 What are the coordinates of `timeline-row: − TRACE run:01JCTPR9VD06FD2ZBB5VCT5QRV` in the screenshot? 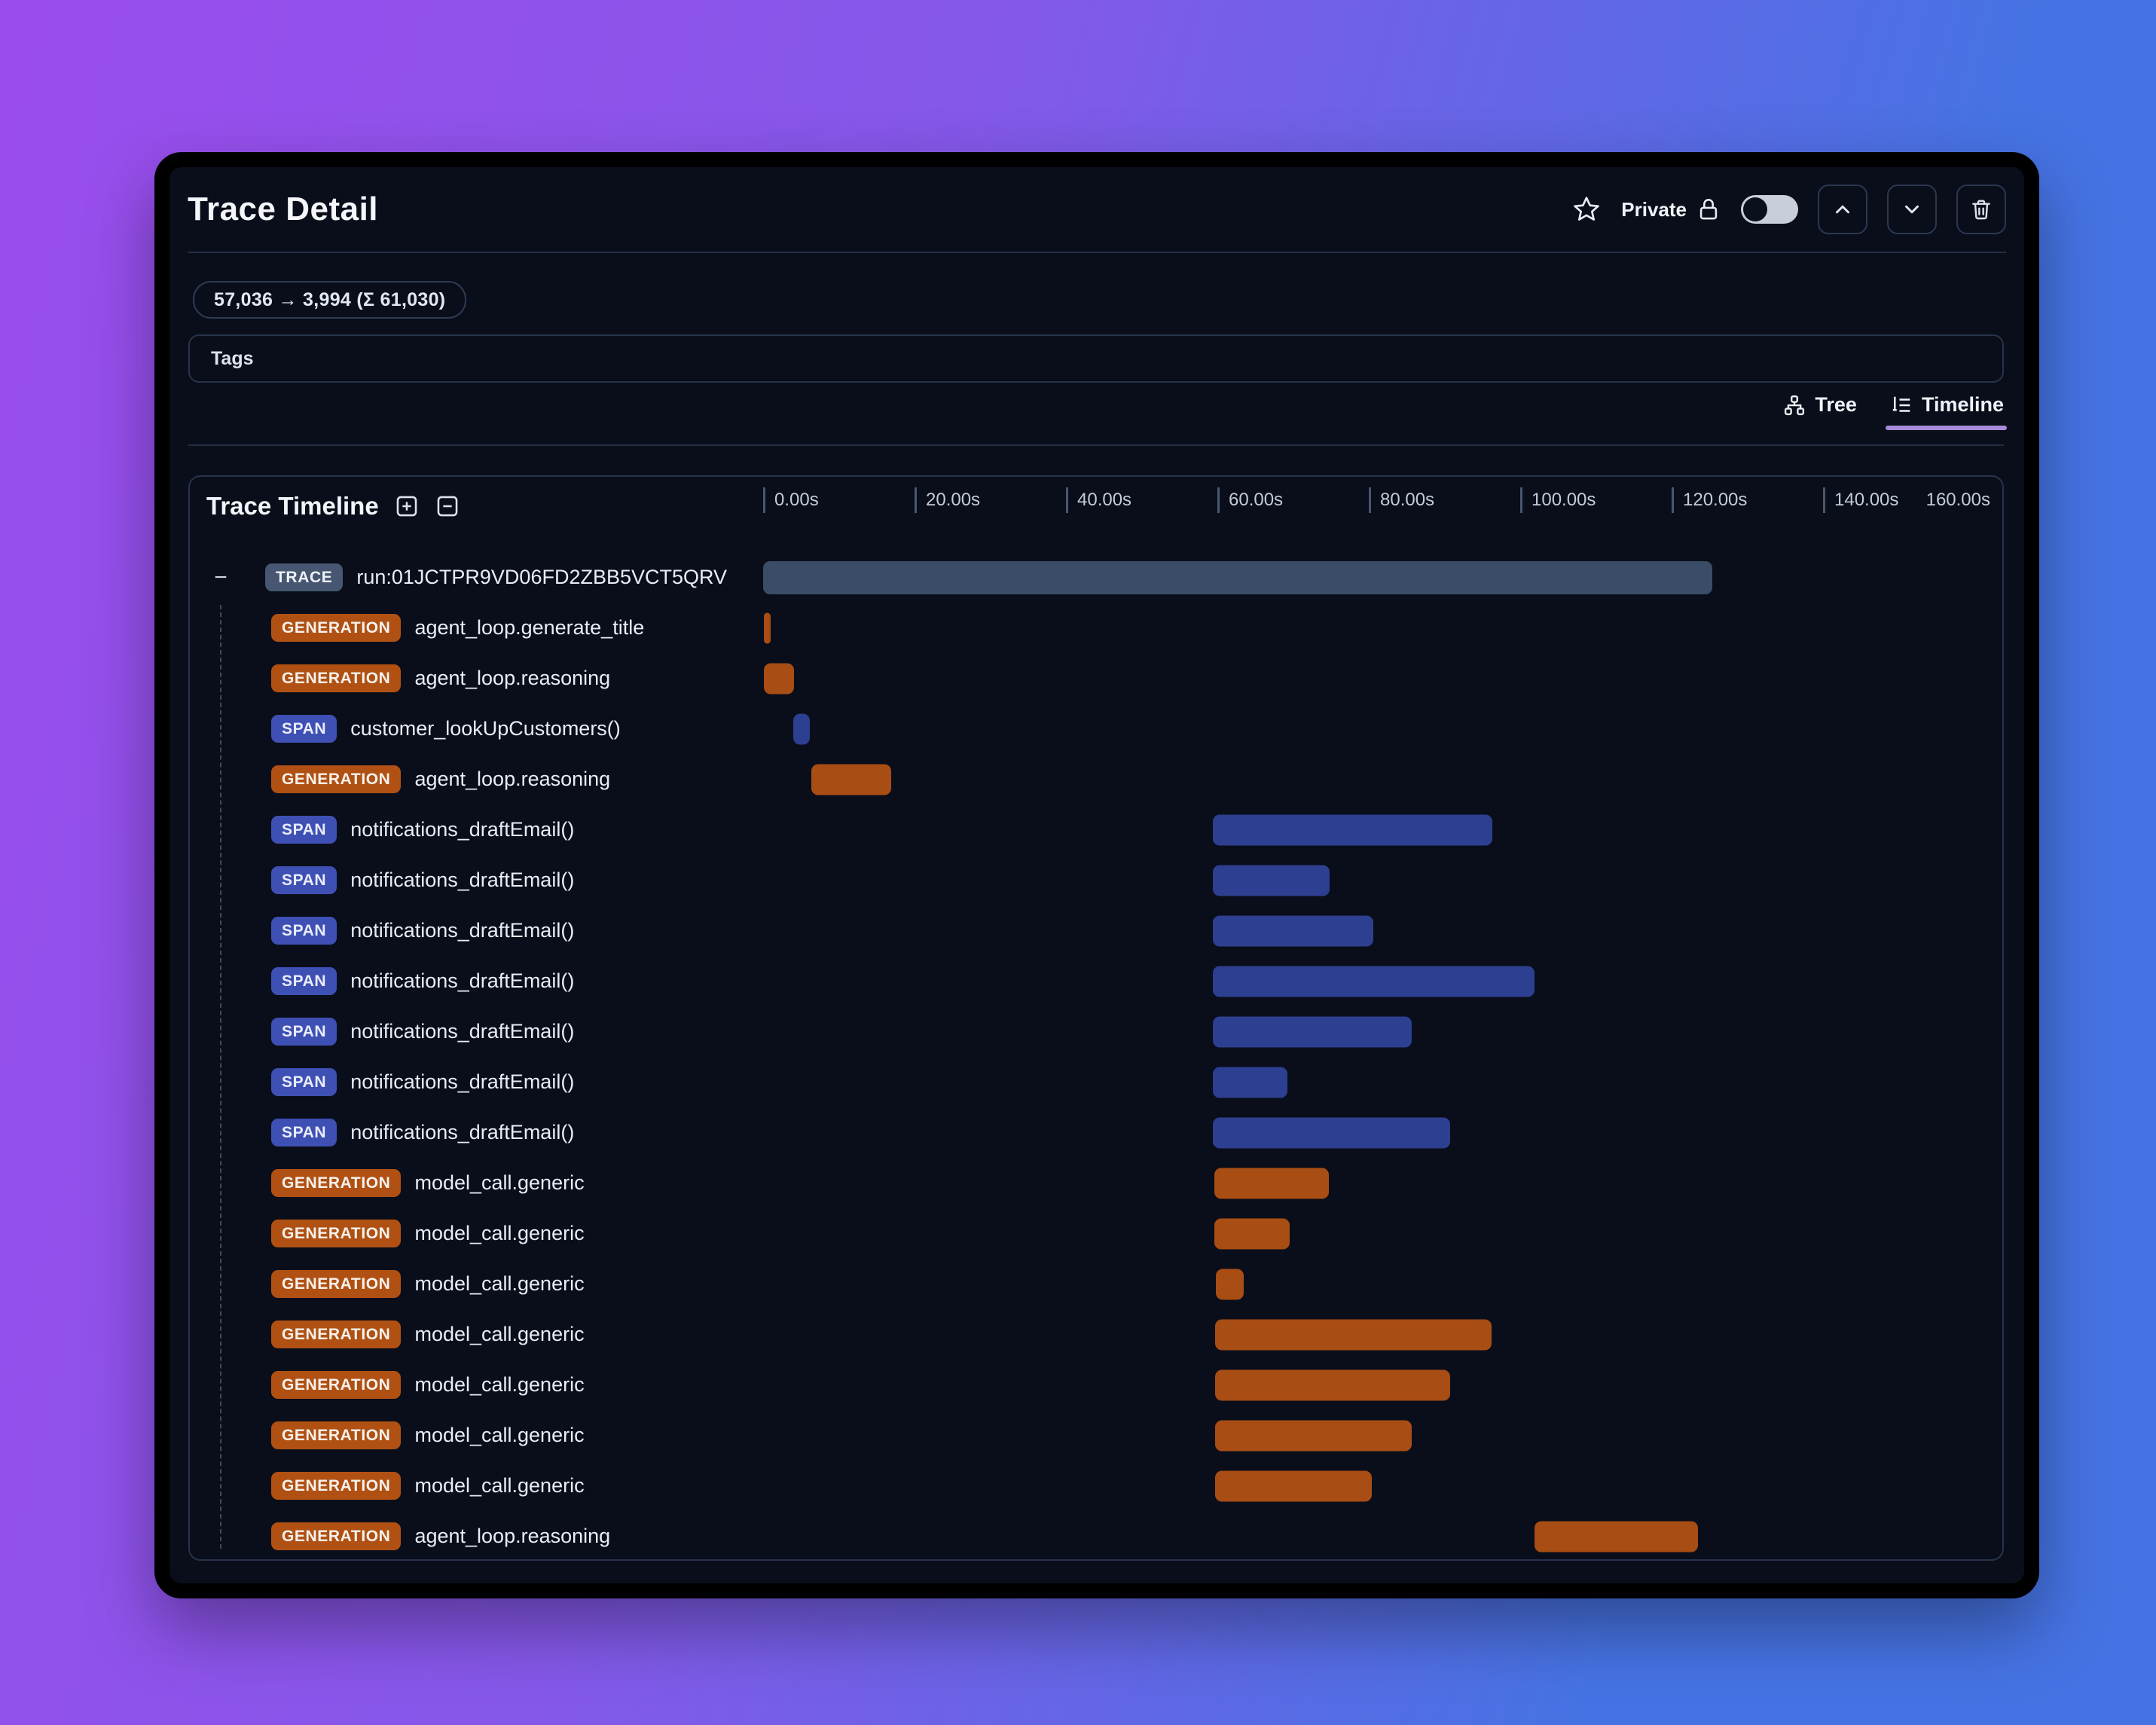 It's located at (1096, 577).